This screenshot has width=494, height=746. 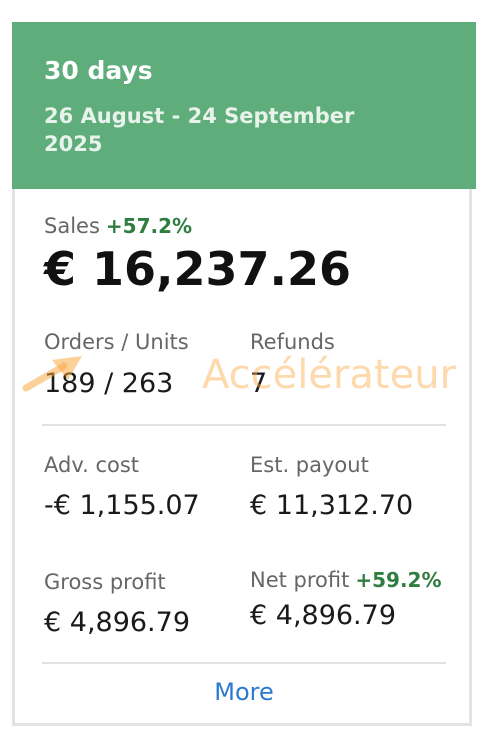 I want to click on sales-label-row: Sales +57.2%, so click(x=118, y=226).